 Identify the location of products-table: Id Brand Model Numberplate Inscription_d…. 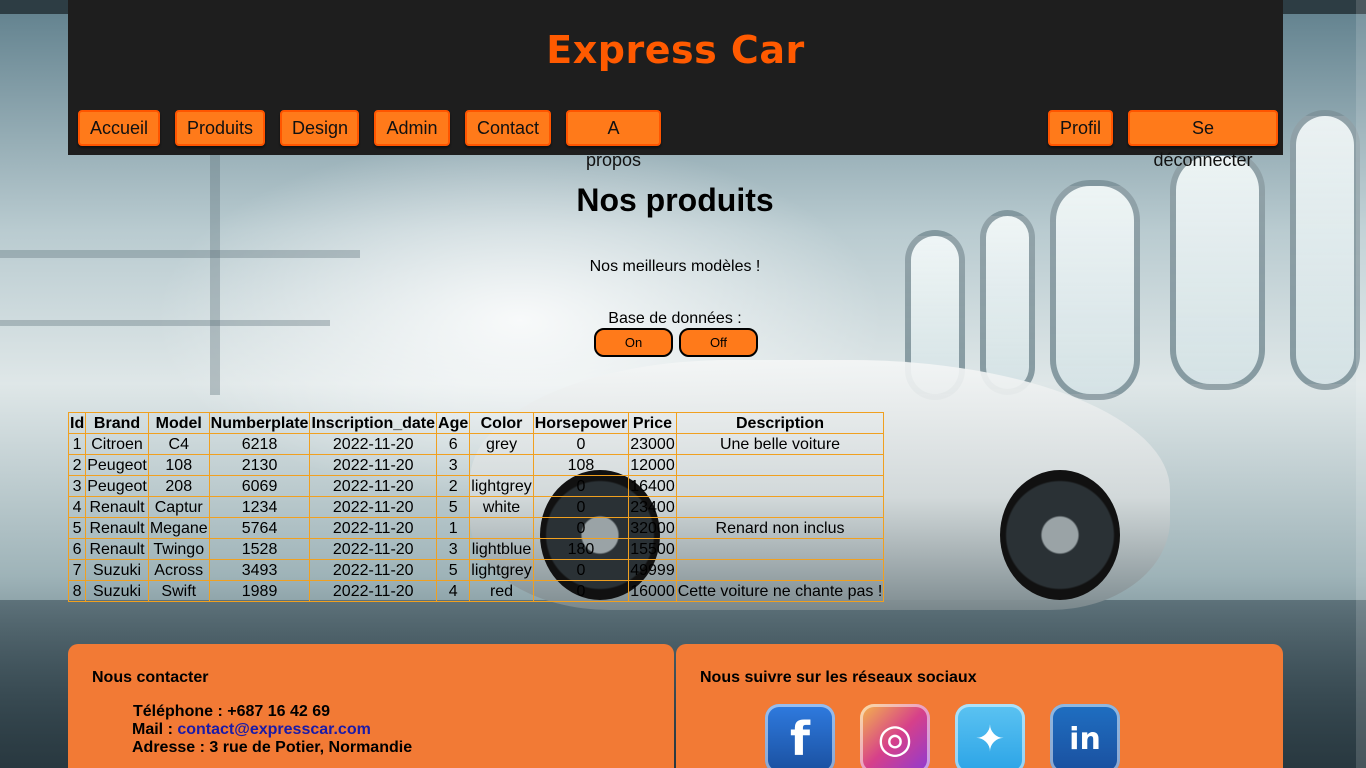
(476, 507).